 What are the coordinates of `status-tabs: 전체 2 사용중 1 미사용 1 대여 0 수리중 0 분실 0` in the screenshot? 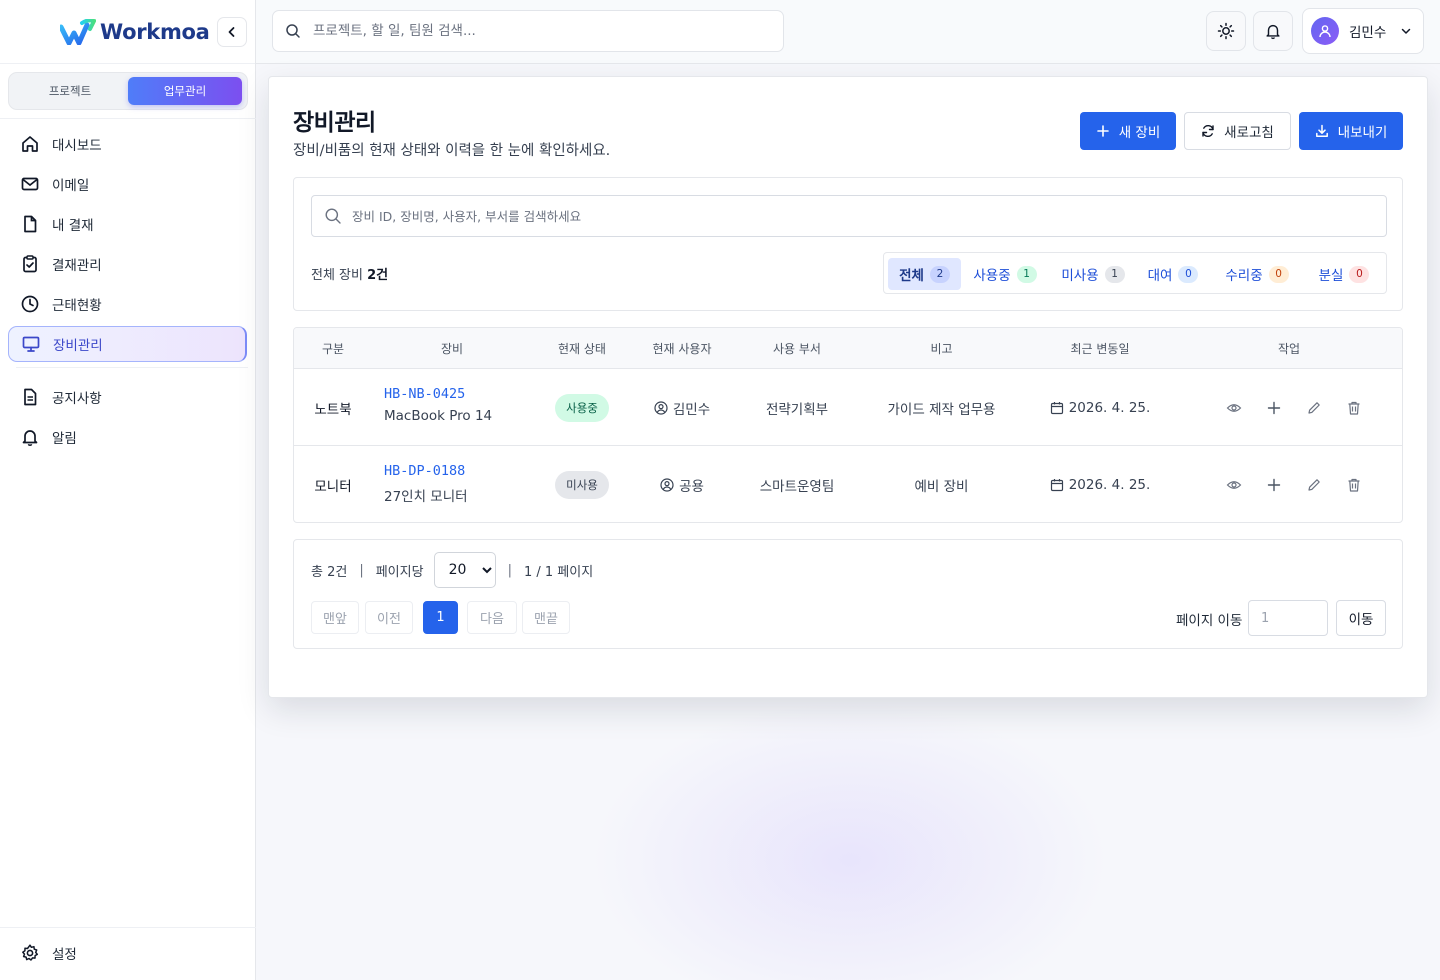 It's located at (1135, 273).